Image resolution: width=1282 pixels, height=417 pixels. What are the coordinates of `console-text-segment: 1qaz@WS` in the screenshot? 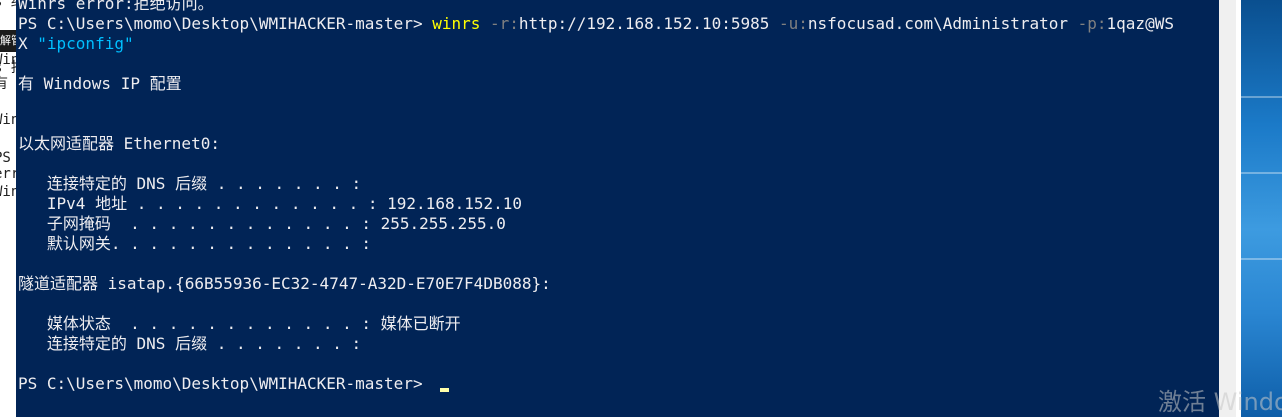 It's located at (1140, 23).